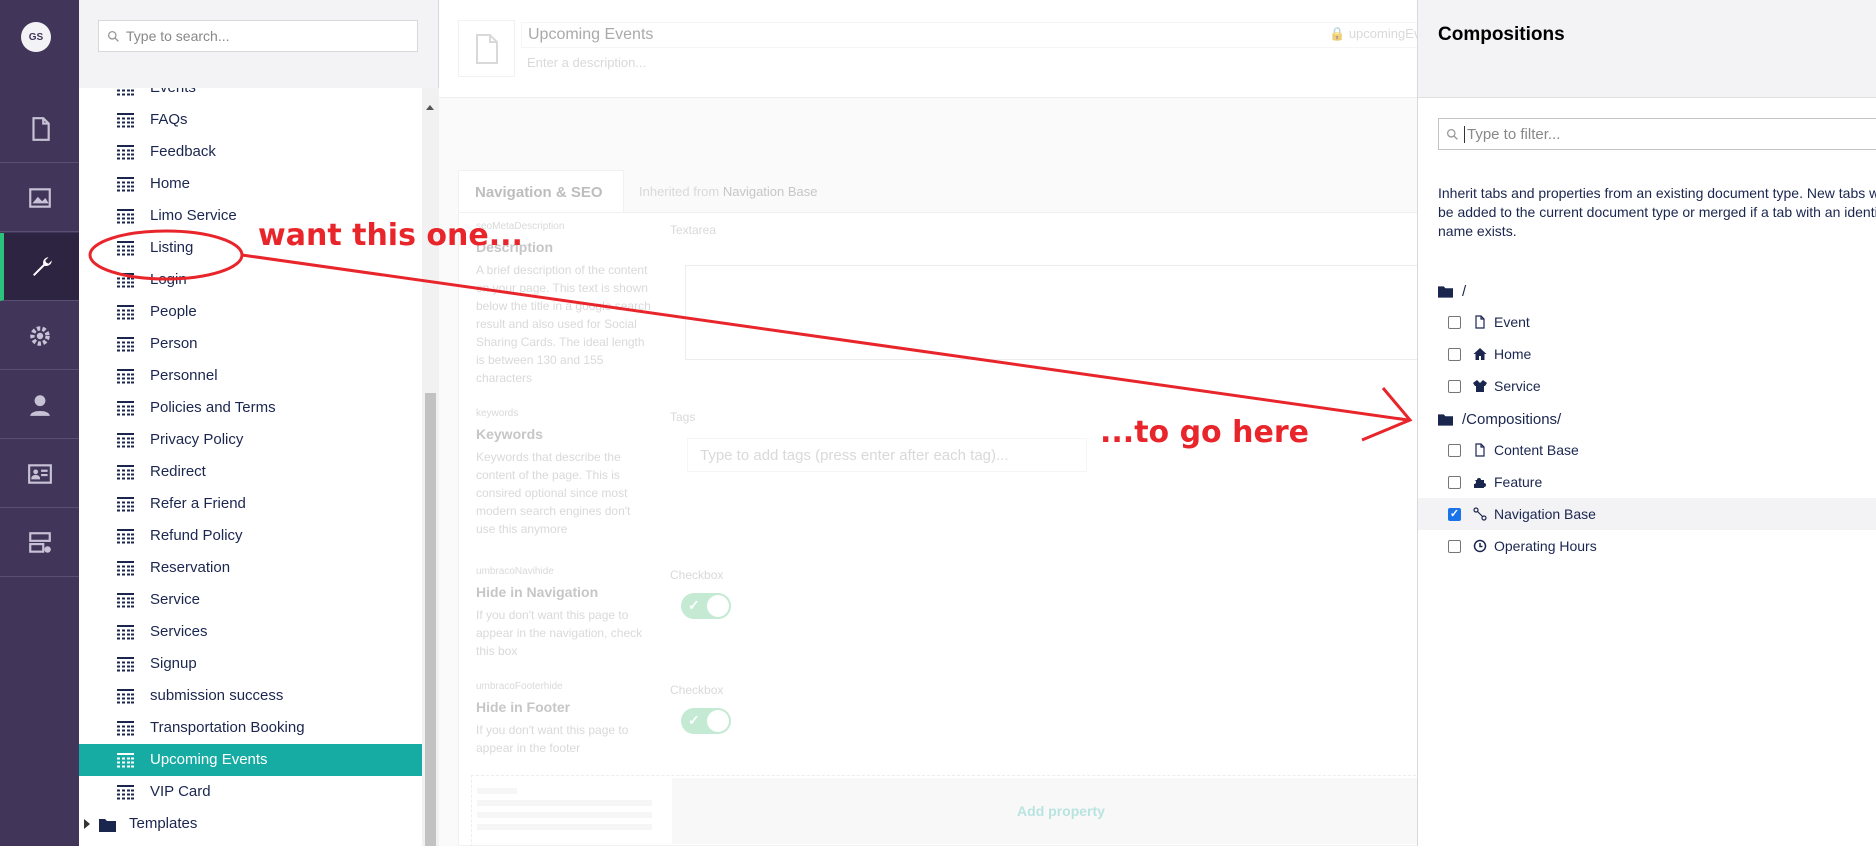 This screenshot has height=846, width=1876. I want to click on composition-name: Home, so click(1513, 354).